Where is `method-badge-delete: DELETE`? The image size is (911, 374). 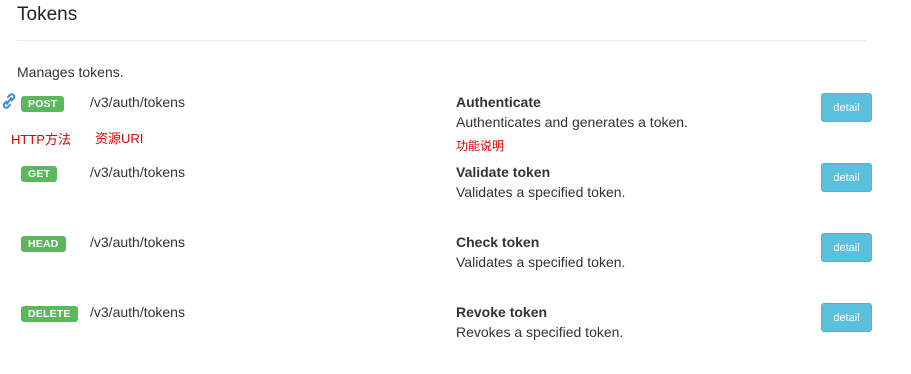
method-badge-delete: DELETE is located at coordinates (49, 314).